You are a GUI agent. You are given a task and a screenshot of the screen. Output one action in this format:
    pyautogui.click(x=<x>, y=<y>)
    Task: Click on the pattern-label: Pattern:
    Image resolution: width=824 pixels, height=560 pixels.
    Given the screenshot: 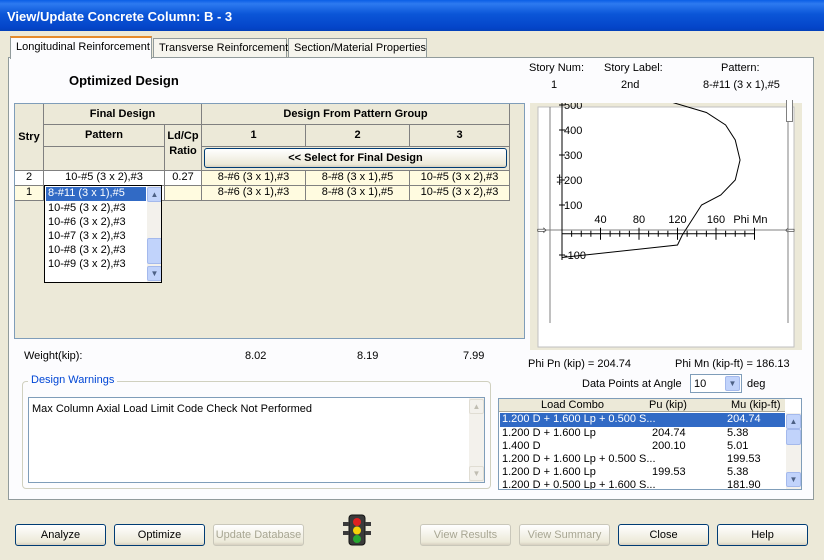 What is the action you would take?
    pyautogui.click(x=740, y=68)
    